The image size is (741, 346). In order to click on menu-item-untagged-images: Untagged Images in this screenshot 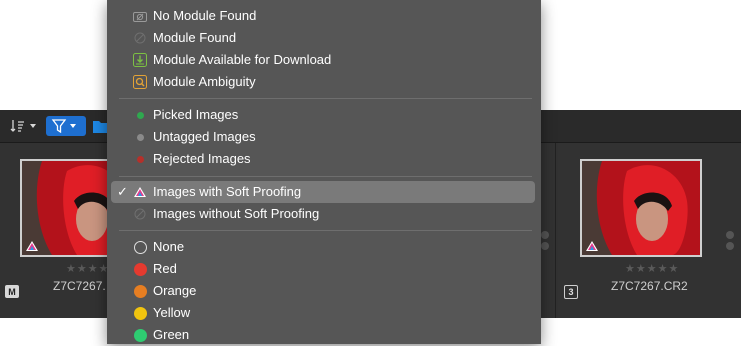, I will do `click(323, 137)`.